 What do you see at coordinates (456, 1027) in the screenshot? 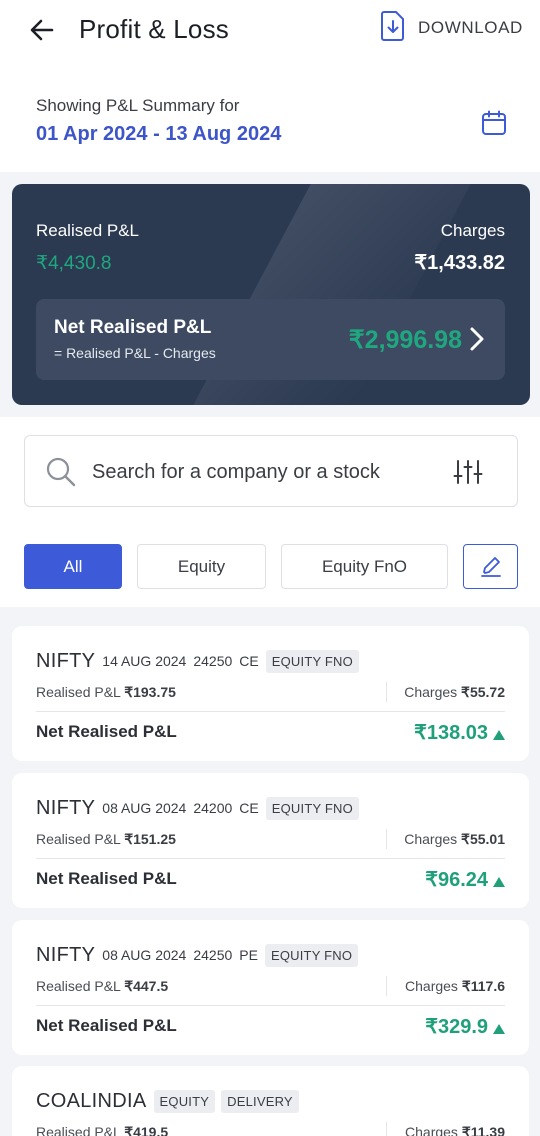
I see `trade-net-value: ₹329.9` at bounding box center [456, 1027].